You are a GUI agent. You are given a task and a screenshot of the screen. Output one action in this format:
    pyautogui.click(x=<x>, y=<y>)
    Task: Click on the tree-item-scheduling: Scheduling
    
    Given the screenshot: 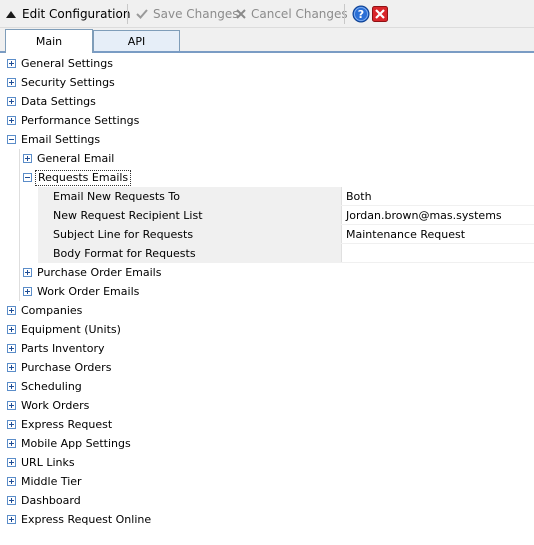 What is the action you would take?
    pyautogui.click(x=44, y=386)
    